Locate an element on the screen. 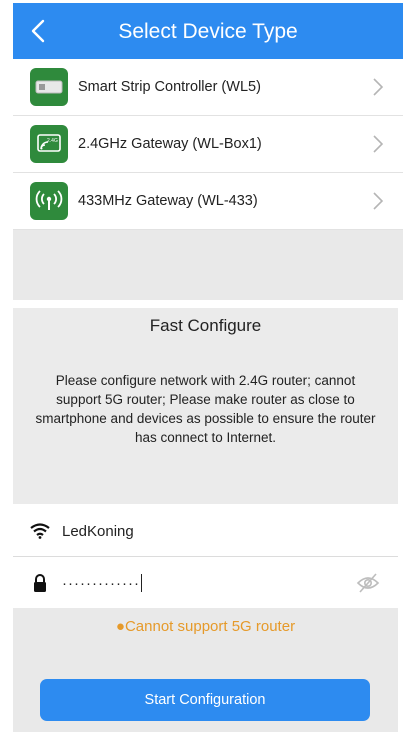  device-label: Smart Strip Controller (WL5) is located at coordinates (169, 87).